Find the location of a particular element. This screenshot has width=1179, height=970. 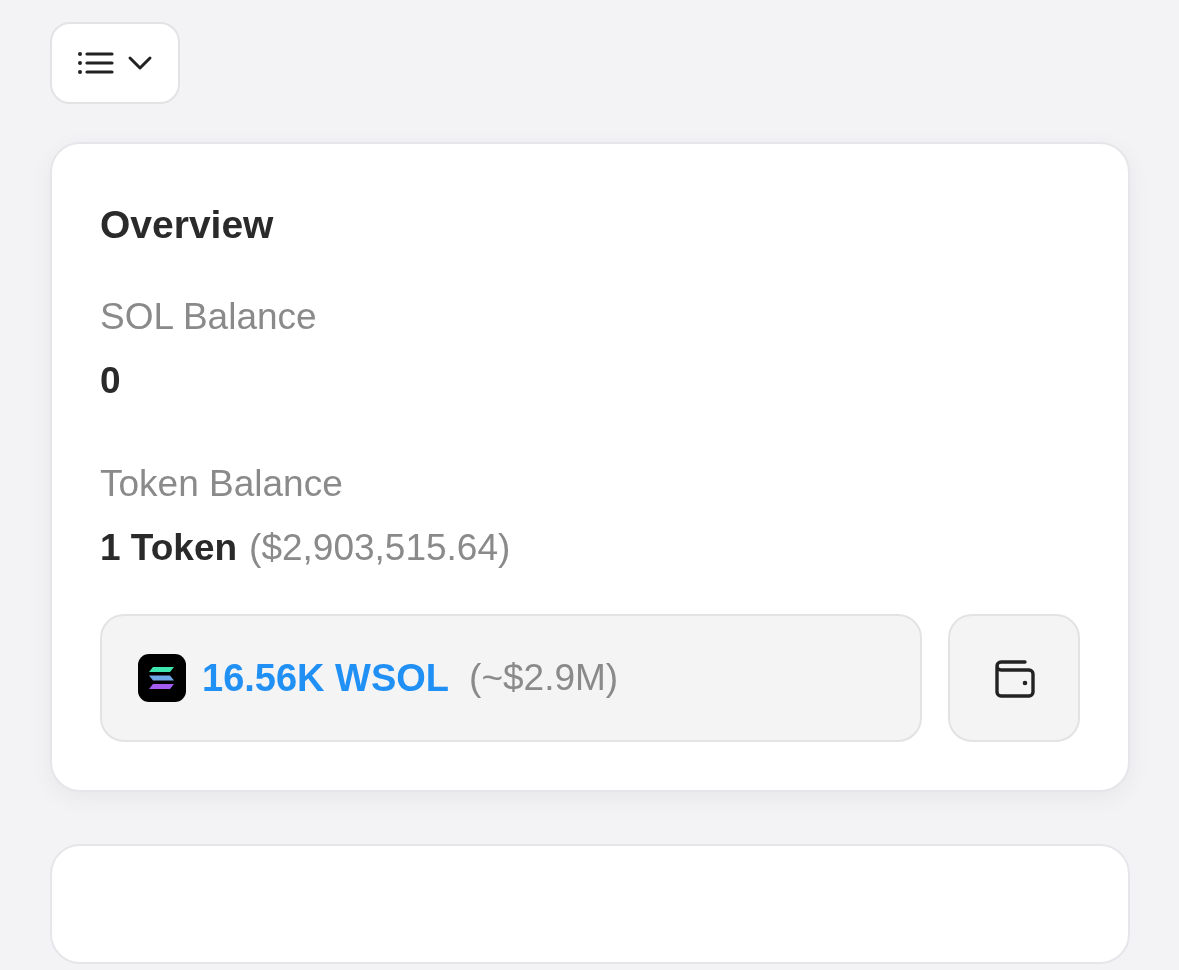

chevron-down-icon is located at coordinates (140, 63).